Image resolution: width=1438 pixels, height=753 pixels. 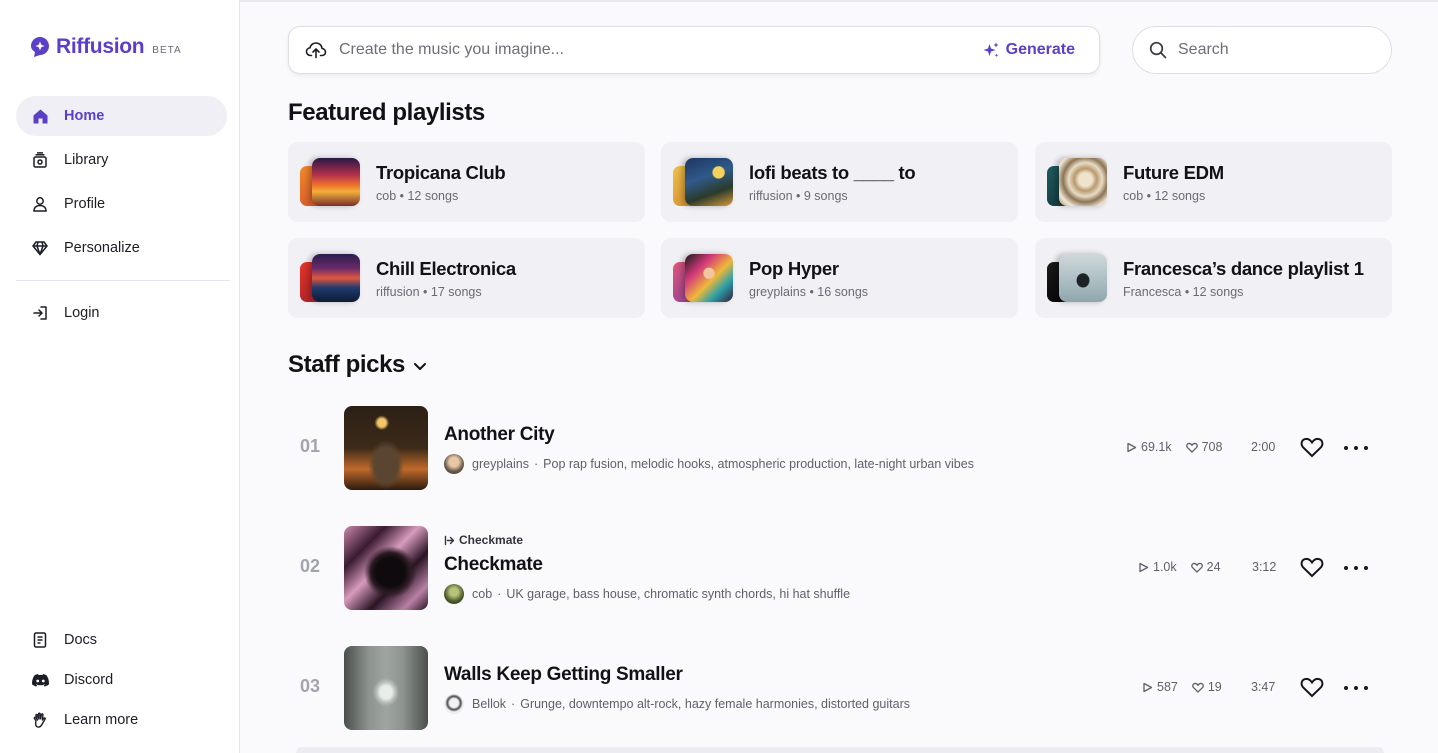 What do you see at coordinates (121, 116) in the screenshot?
I see `nav-item-home: Home` at bounding box center [121, 116].